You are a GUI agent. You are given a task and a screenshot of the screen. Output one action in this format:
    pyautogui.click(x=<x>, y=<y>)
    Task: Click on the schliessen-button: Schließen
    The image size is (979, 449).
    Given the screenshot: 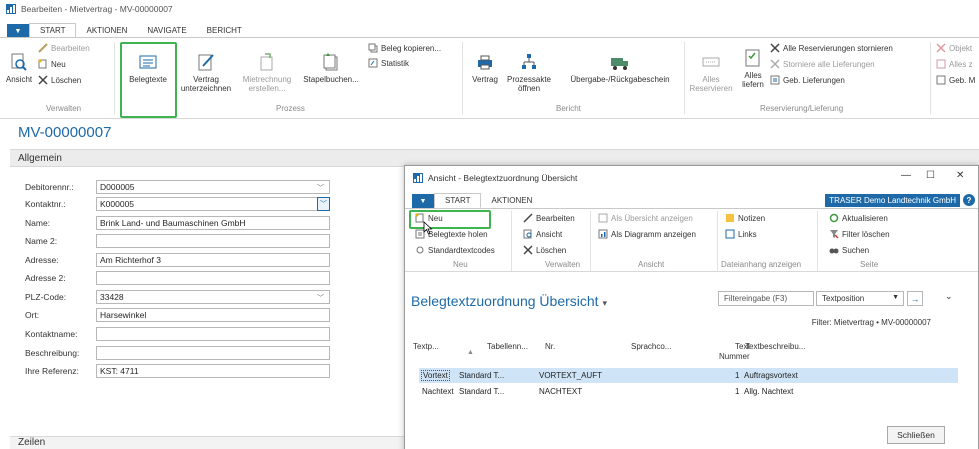 What is the action you would take?
    pyautogui.click(x=916, y=435)
    